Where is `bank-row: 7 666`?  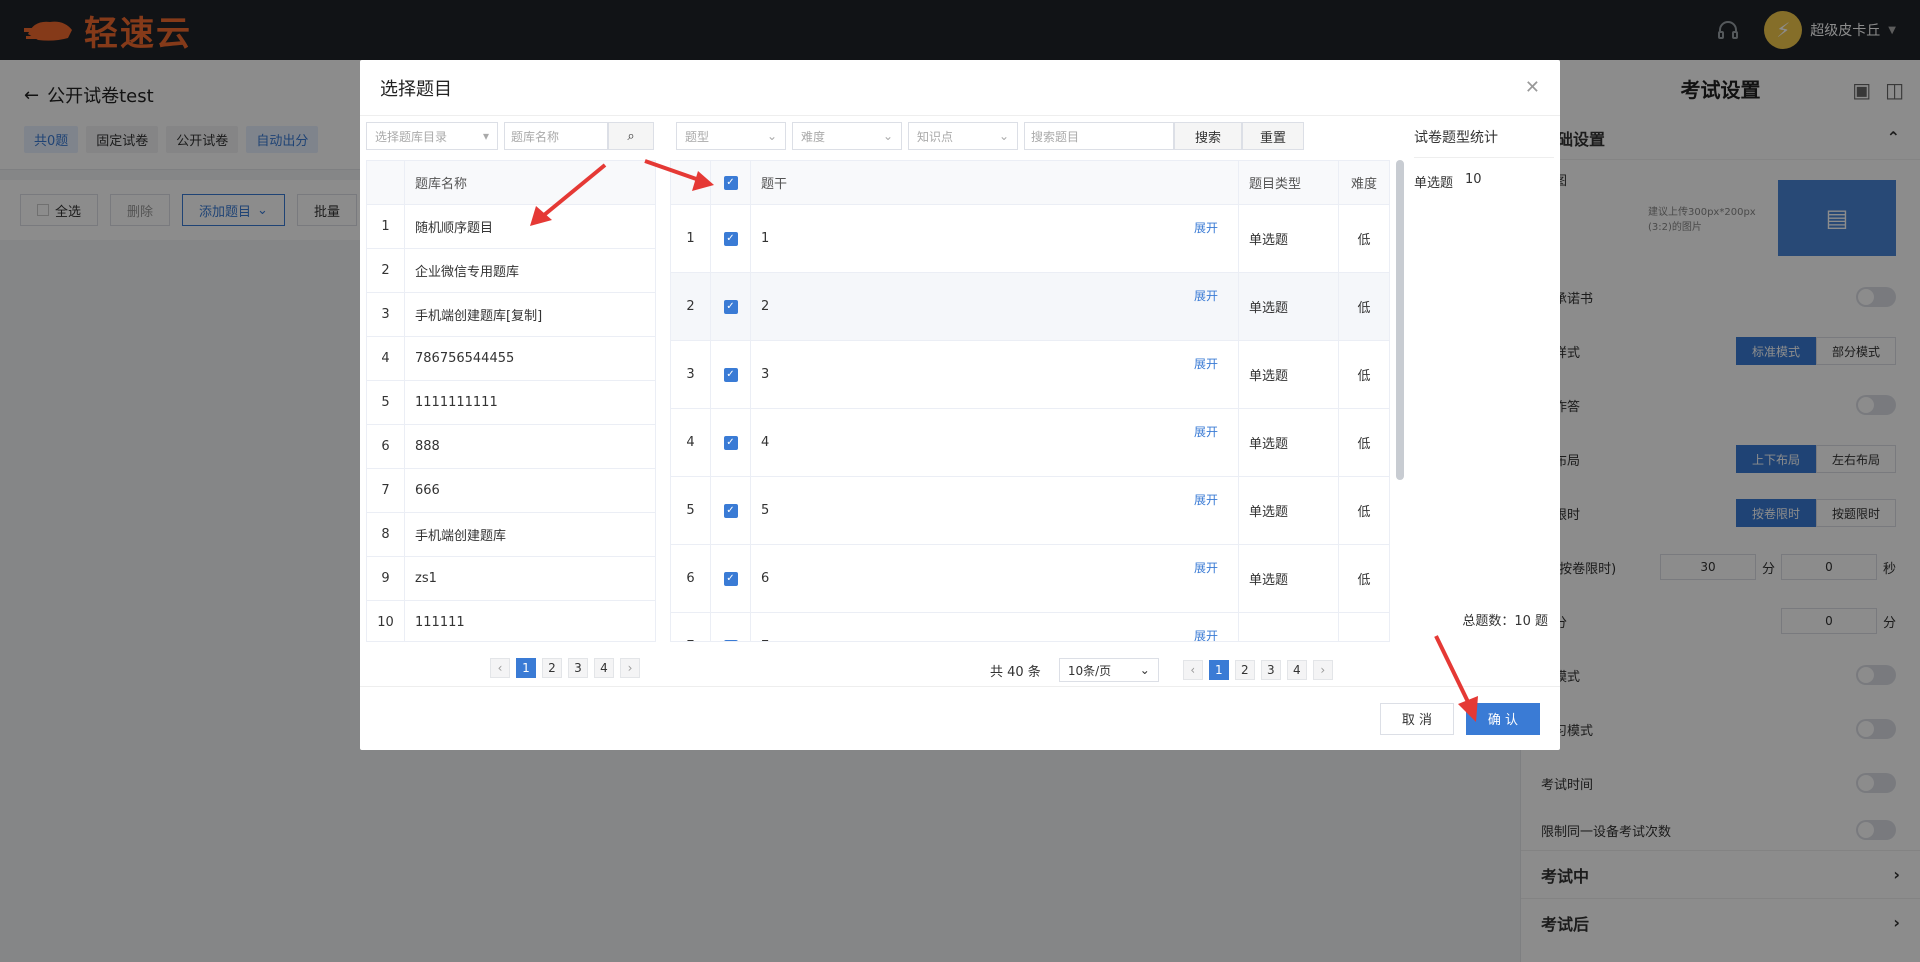 bank-row: 7 666 is located at coordinates (511, 491).